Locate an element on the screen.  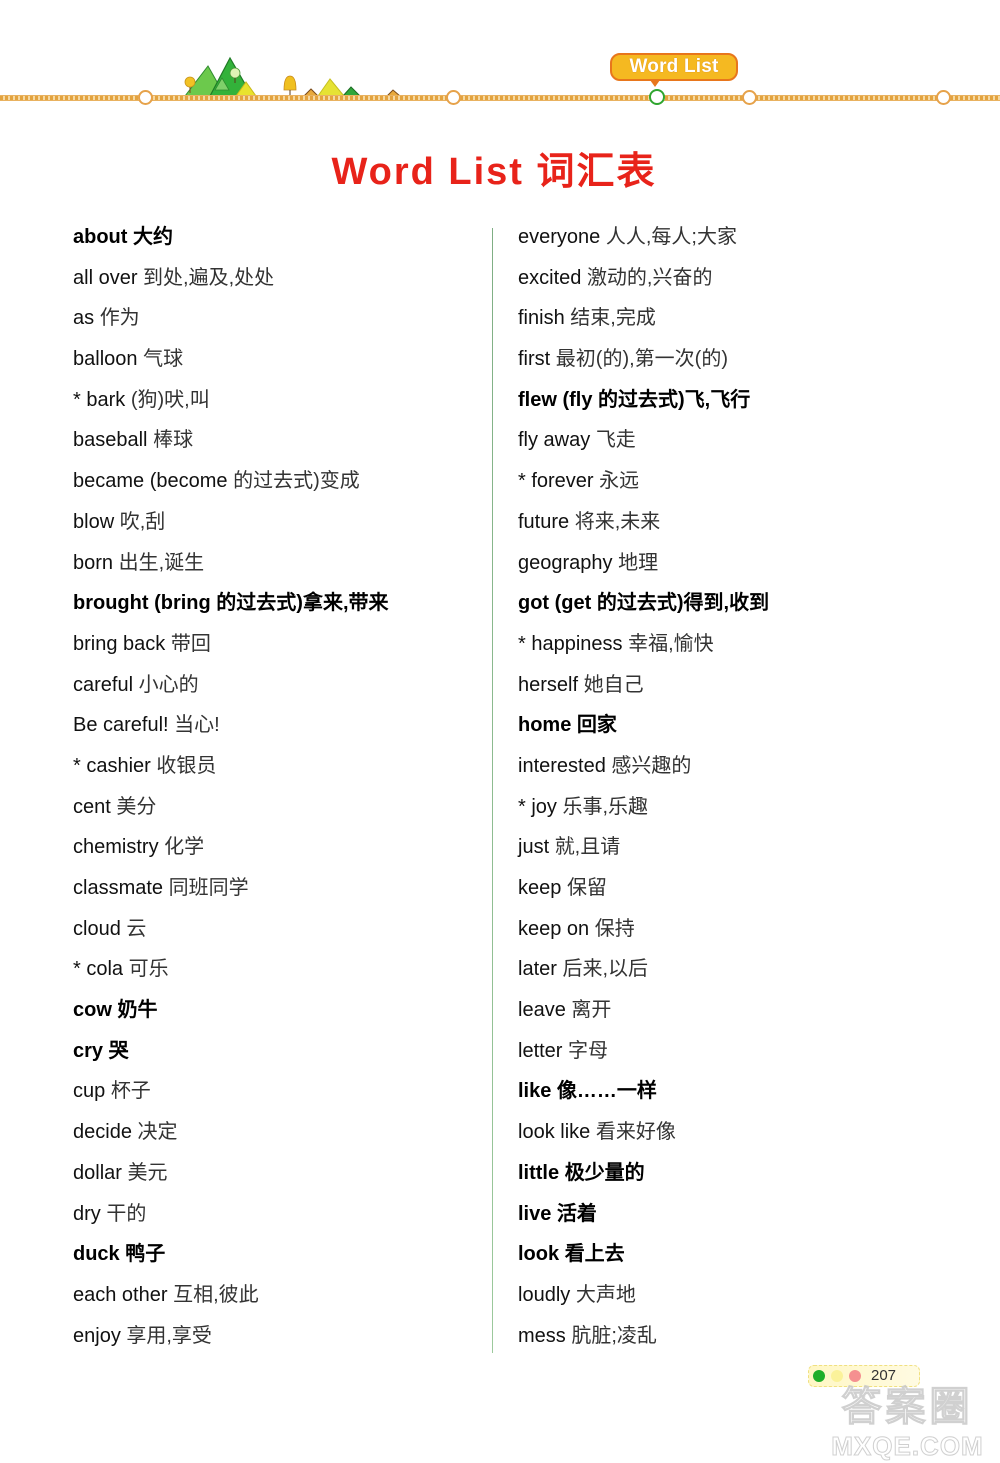
word-english: just is located at coordinates (534, 847).